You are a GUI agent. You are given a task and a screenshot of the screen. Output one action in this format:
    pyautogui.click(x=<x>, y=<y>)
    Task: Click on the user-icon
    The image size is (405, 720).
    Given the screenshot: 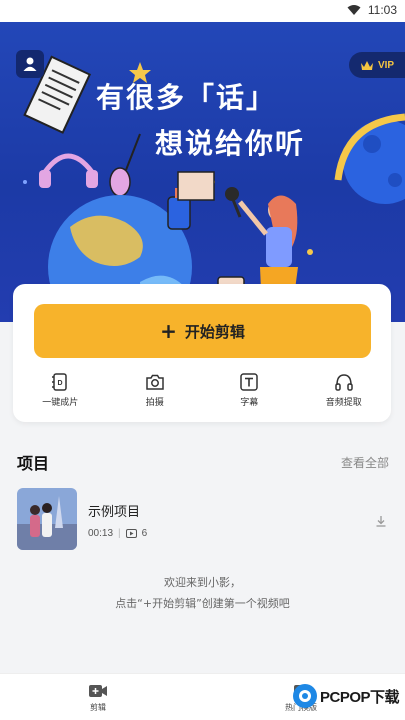 What is the action you would take?
    pyautogui.click(x=30, y=64)
    